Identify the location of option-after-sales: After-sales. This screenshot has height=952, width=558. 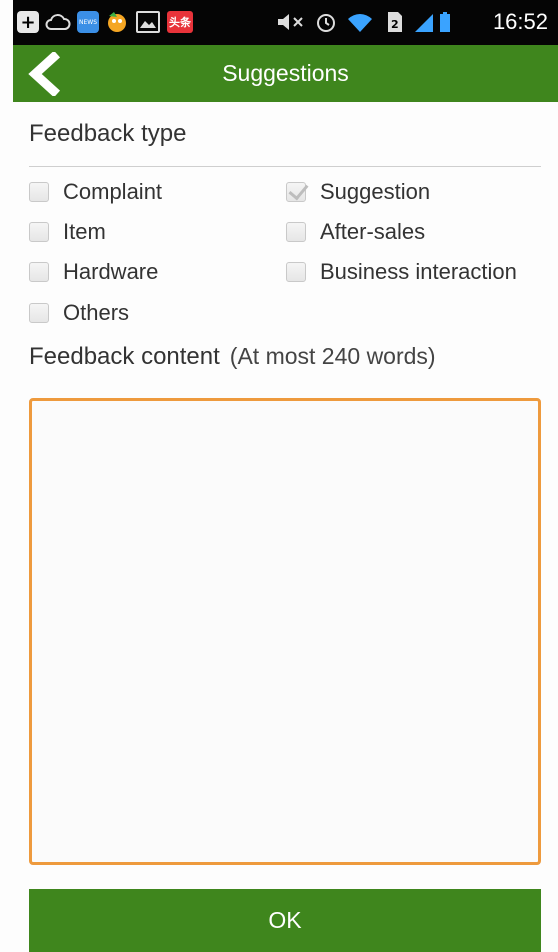
(355, 232).